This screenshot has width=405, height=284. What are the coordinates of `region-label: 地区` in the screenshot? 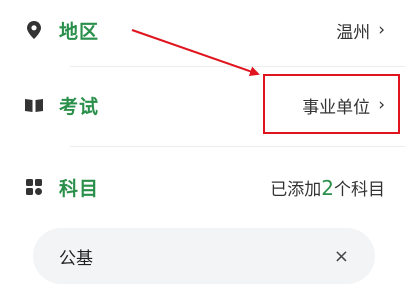 It's located at (79, 31).